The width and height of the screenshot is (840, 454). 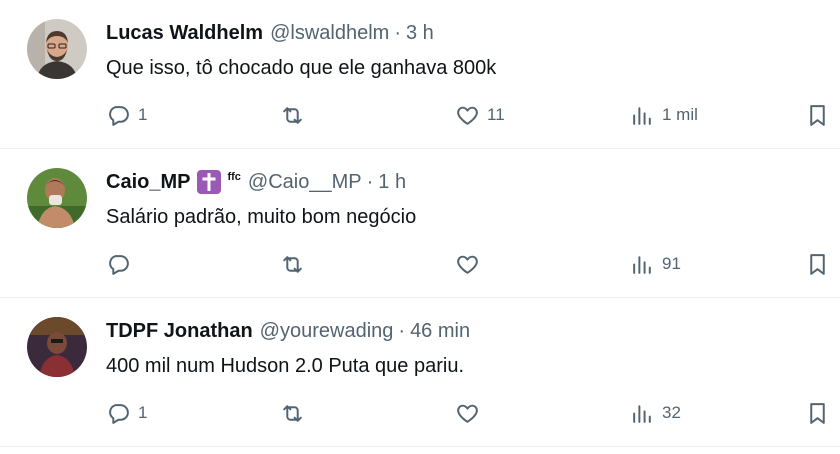 I want to click on views-count: 1 mil, so click(x=680, y=114).